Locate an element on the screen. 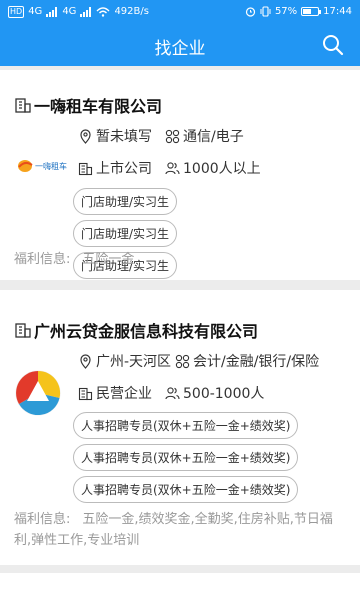 The width and height of the screenshot is (360, 591). info-row-1: 广州-天河区 会计/金融/银行/保险 is located at coordinates (198, 361).